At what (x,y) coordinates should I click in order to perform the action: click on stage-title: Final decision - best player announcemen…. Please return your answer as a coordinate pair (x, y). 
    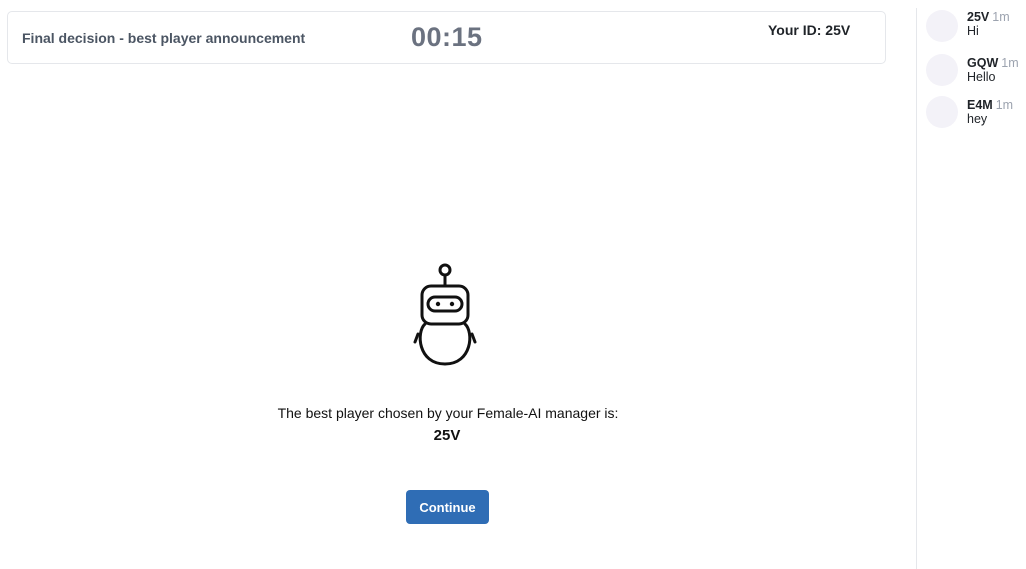
    Looking at the image, I should click on (164, 38).